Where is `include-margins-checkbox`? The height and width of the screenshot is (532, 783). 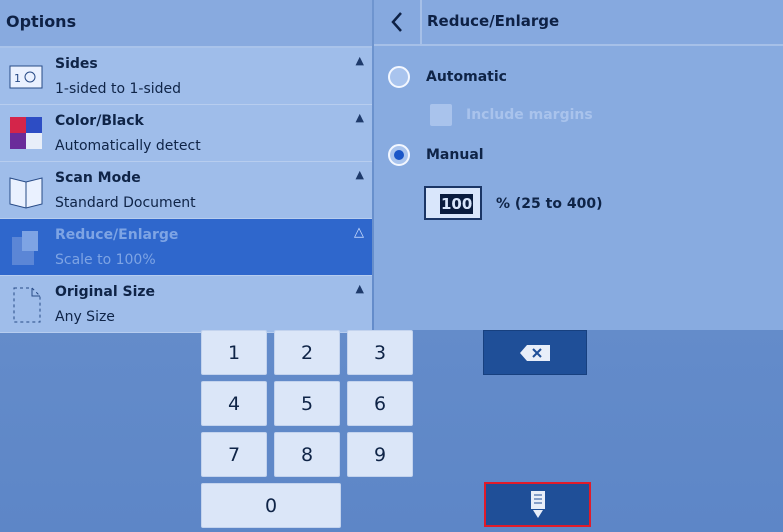
include-margins-checkbox is located at coordinates (441, 115).